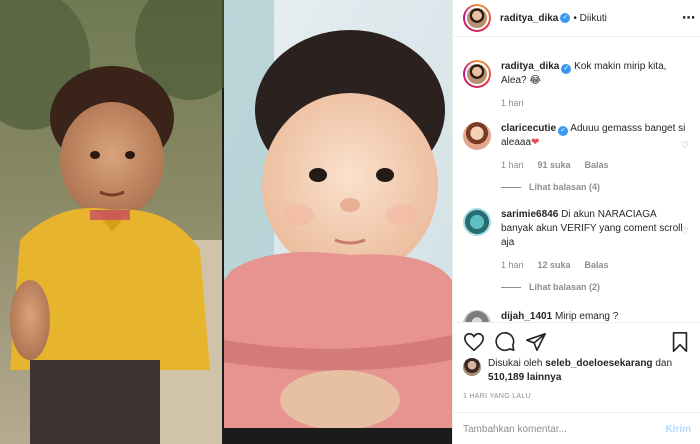  What do you see at coordinates (596, 103) in the screenshot?
I see `caption-meta: 1 hari` at bounding box center [596, 103].